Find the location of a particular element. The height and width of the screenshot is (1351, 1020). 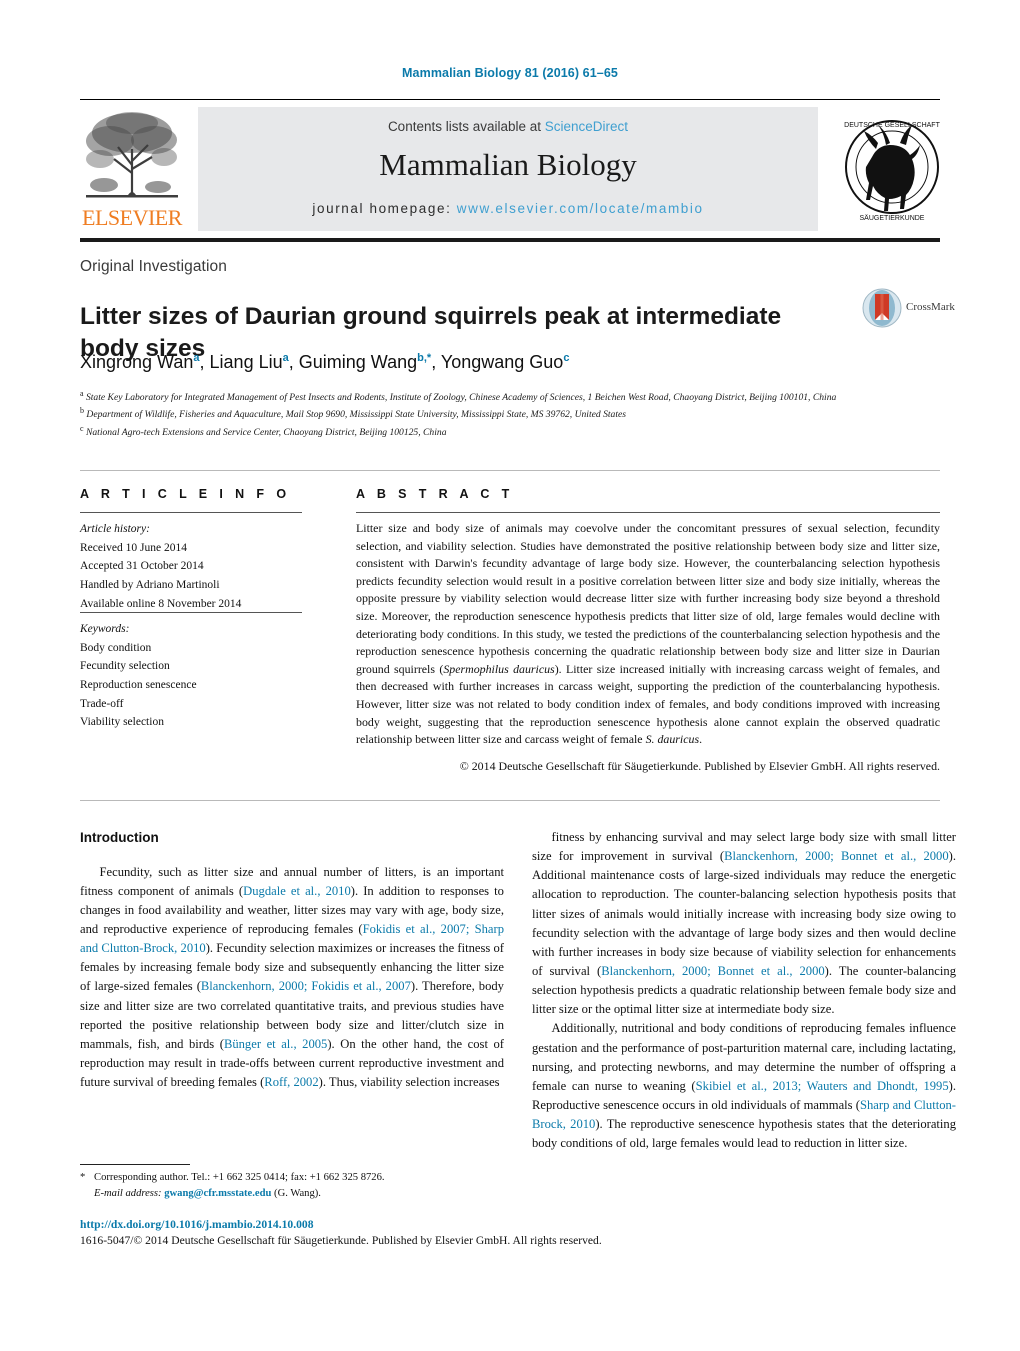

abstract-heading: A B S T R A C T is located at coordinates (435, 494).